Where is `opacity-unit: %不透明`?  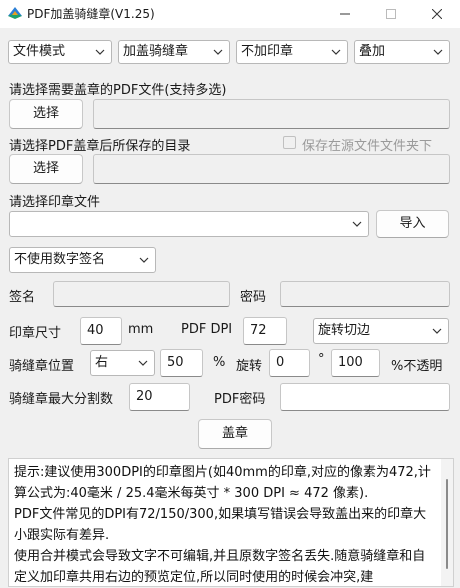
opacity-unit: %不透明 is located at coordinates (417, 366).